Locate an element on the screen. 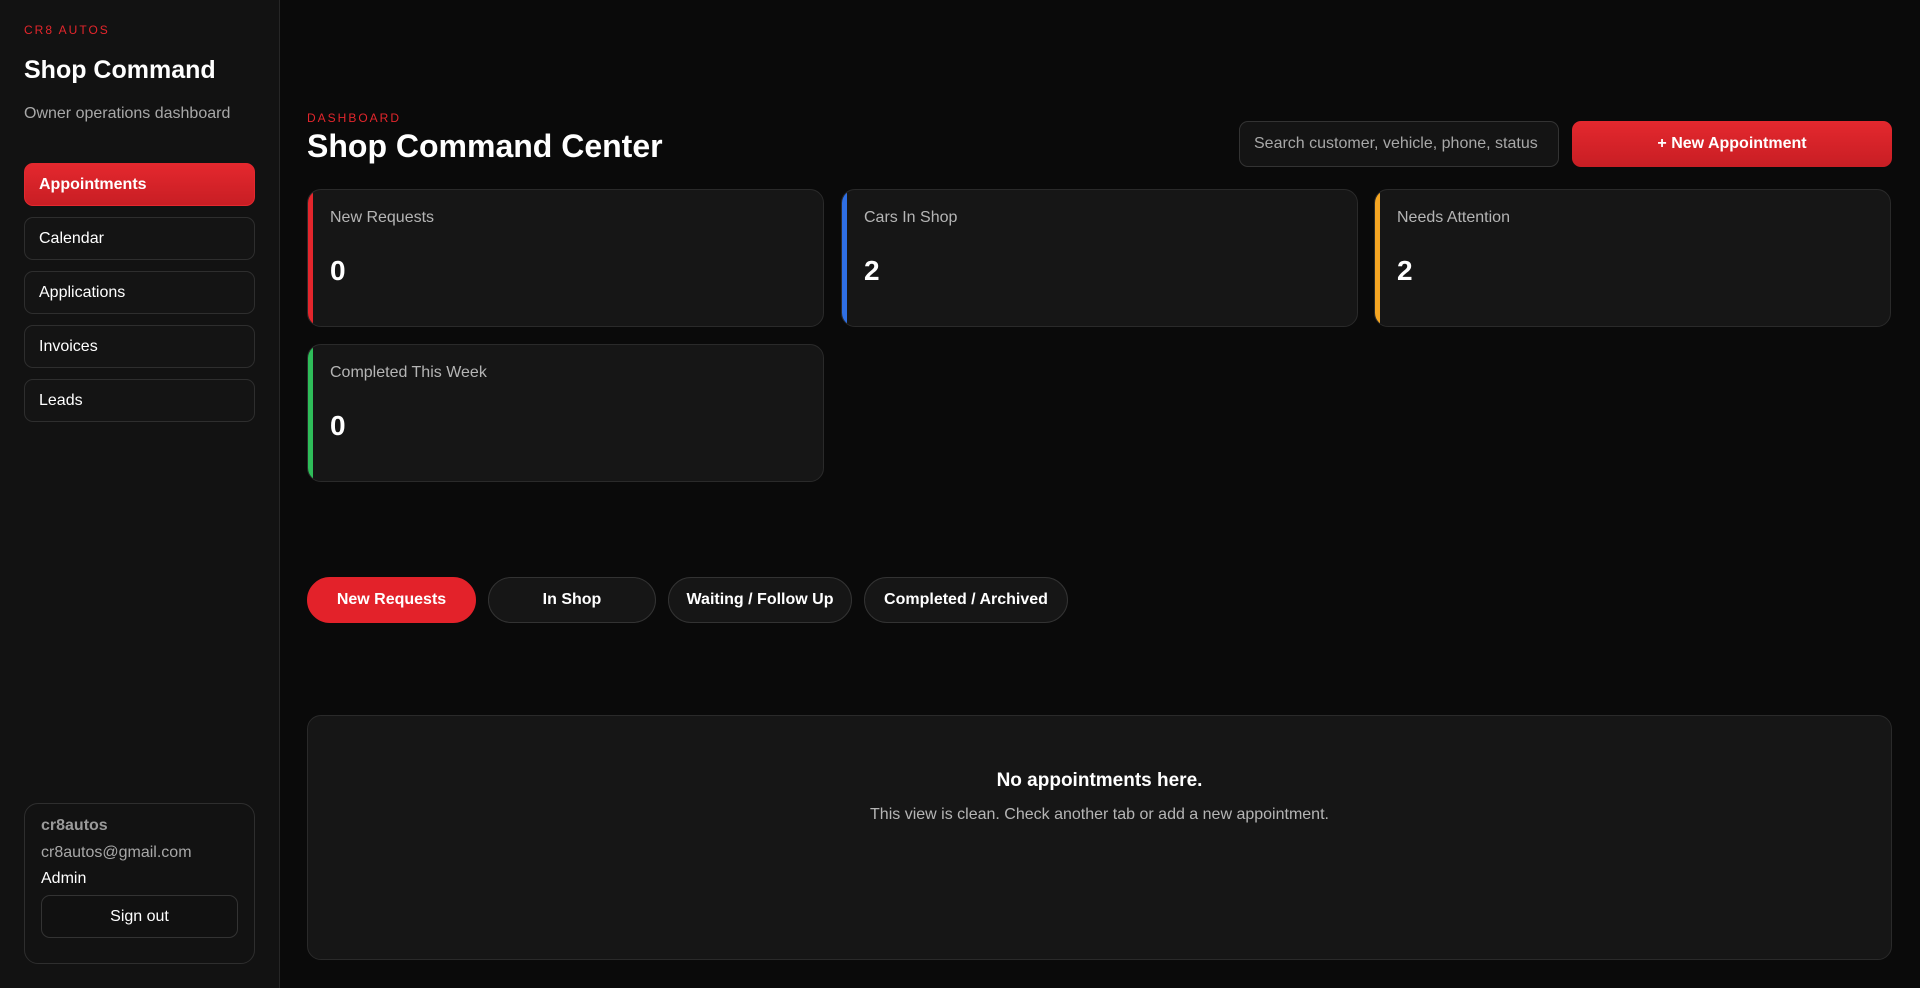 This screenshot has width=1920, height=988. sign-out-button: Sign out is located at coordinates (139, 916).